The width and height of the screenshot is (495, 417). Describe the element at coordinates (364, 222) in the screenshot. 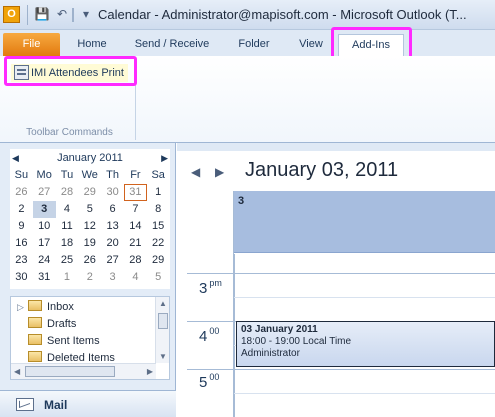

I see `day-header: 3` at that location.